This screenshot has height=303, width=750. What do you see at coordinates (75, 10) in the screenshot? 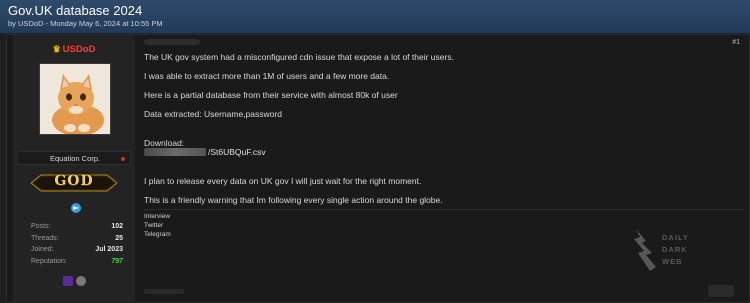
I see `thread-title: Gov.UK database 2024` at bounding box center [75, 10].